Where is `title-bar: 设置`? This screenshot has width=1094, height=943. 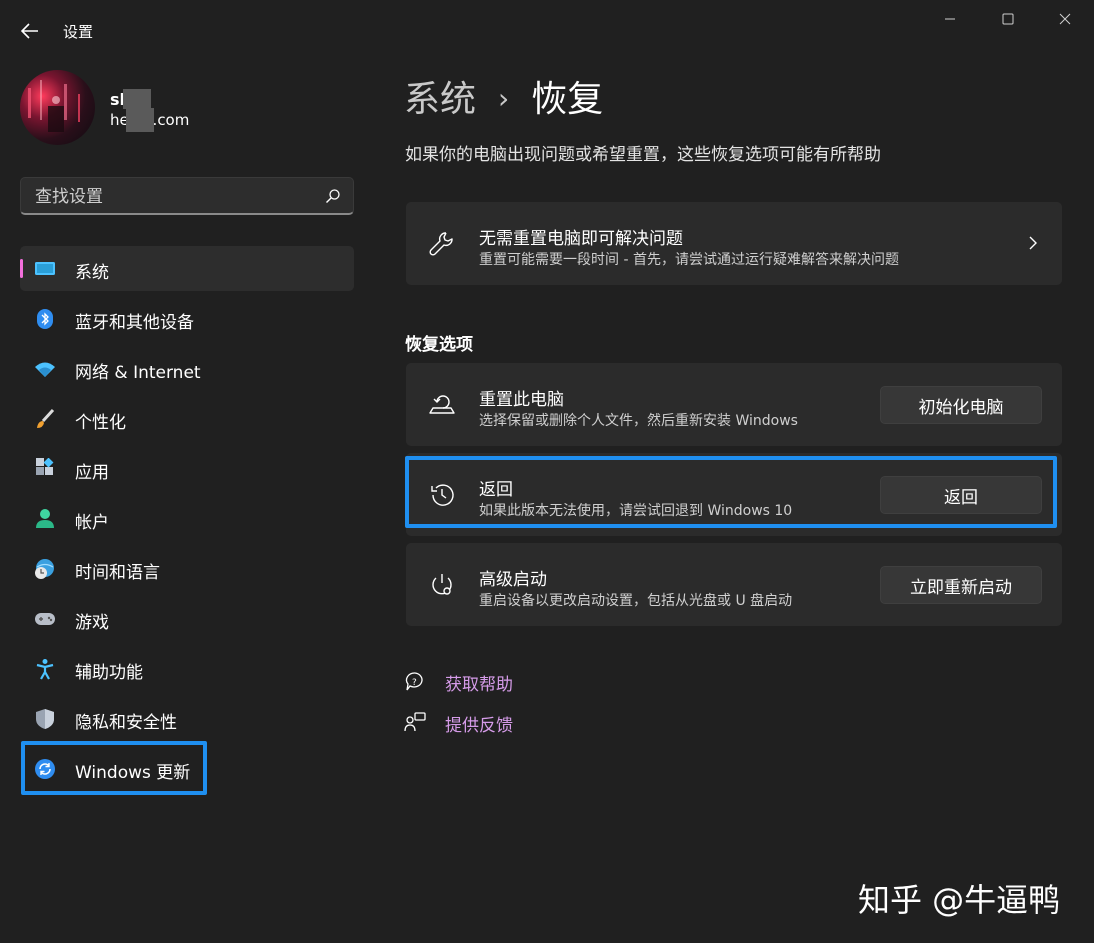 title-bar: 设置 is located at coordinates (547, 30).